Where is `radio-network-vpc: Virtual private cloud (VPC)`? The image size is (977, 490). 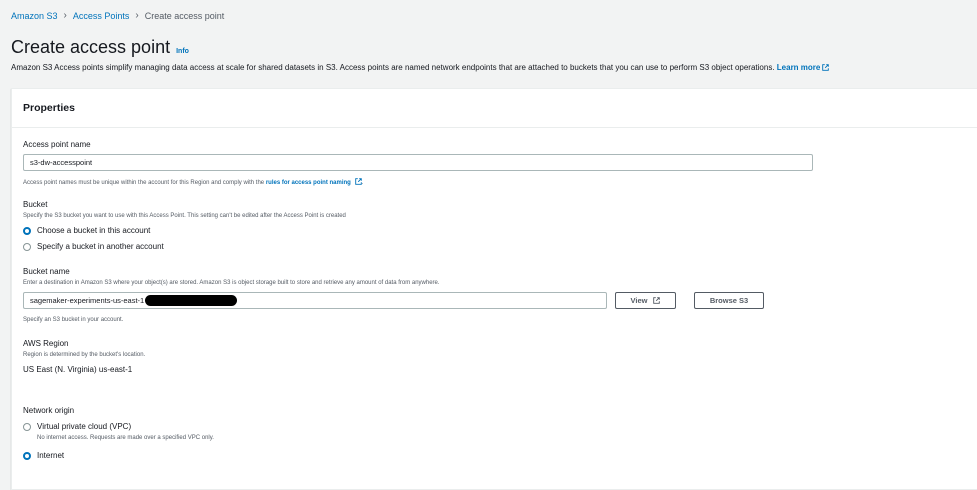
radio-network-vpc: Virtual private cloud (VPC) is located at coordinates (77, 426).